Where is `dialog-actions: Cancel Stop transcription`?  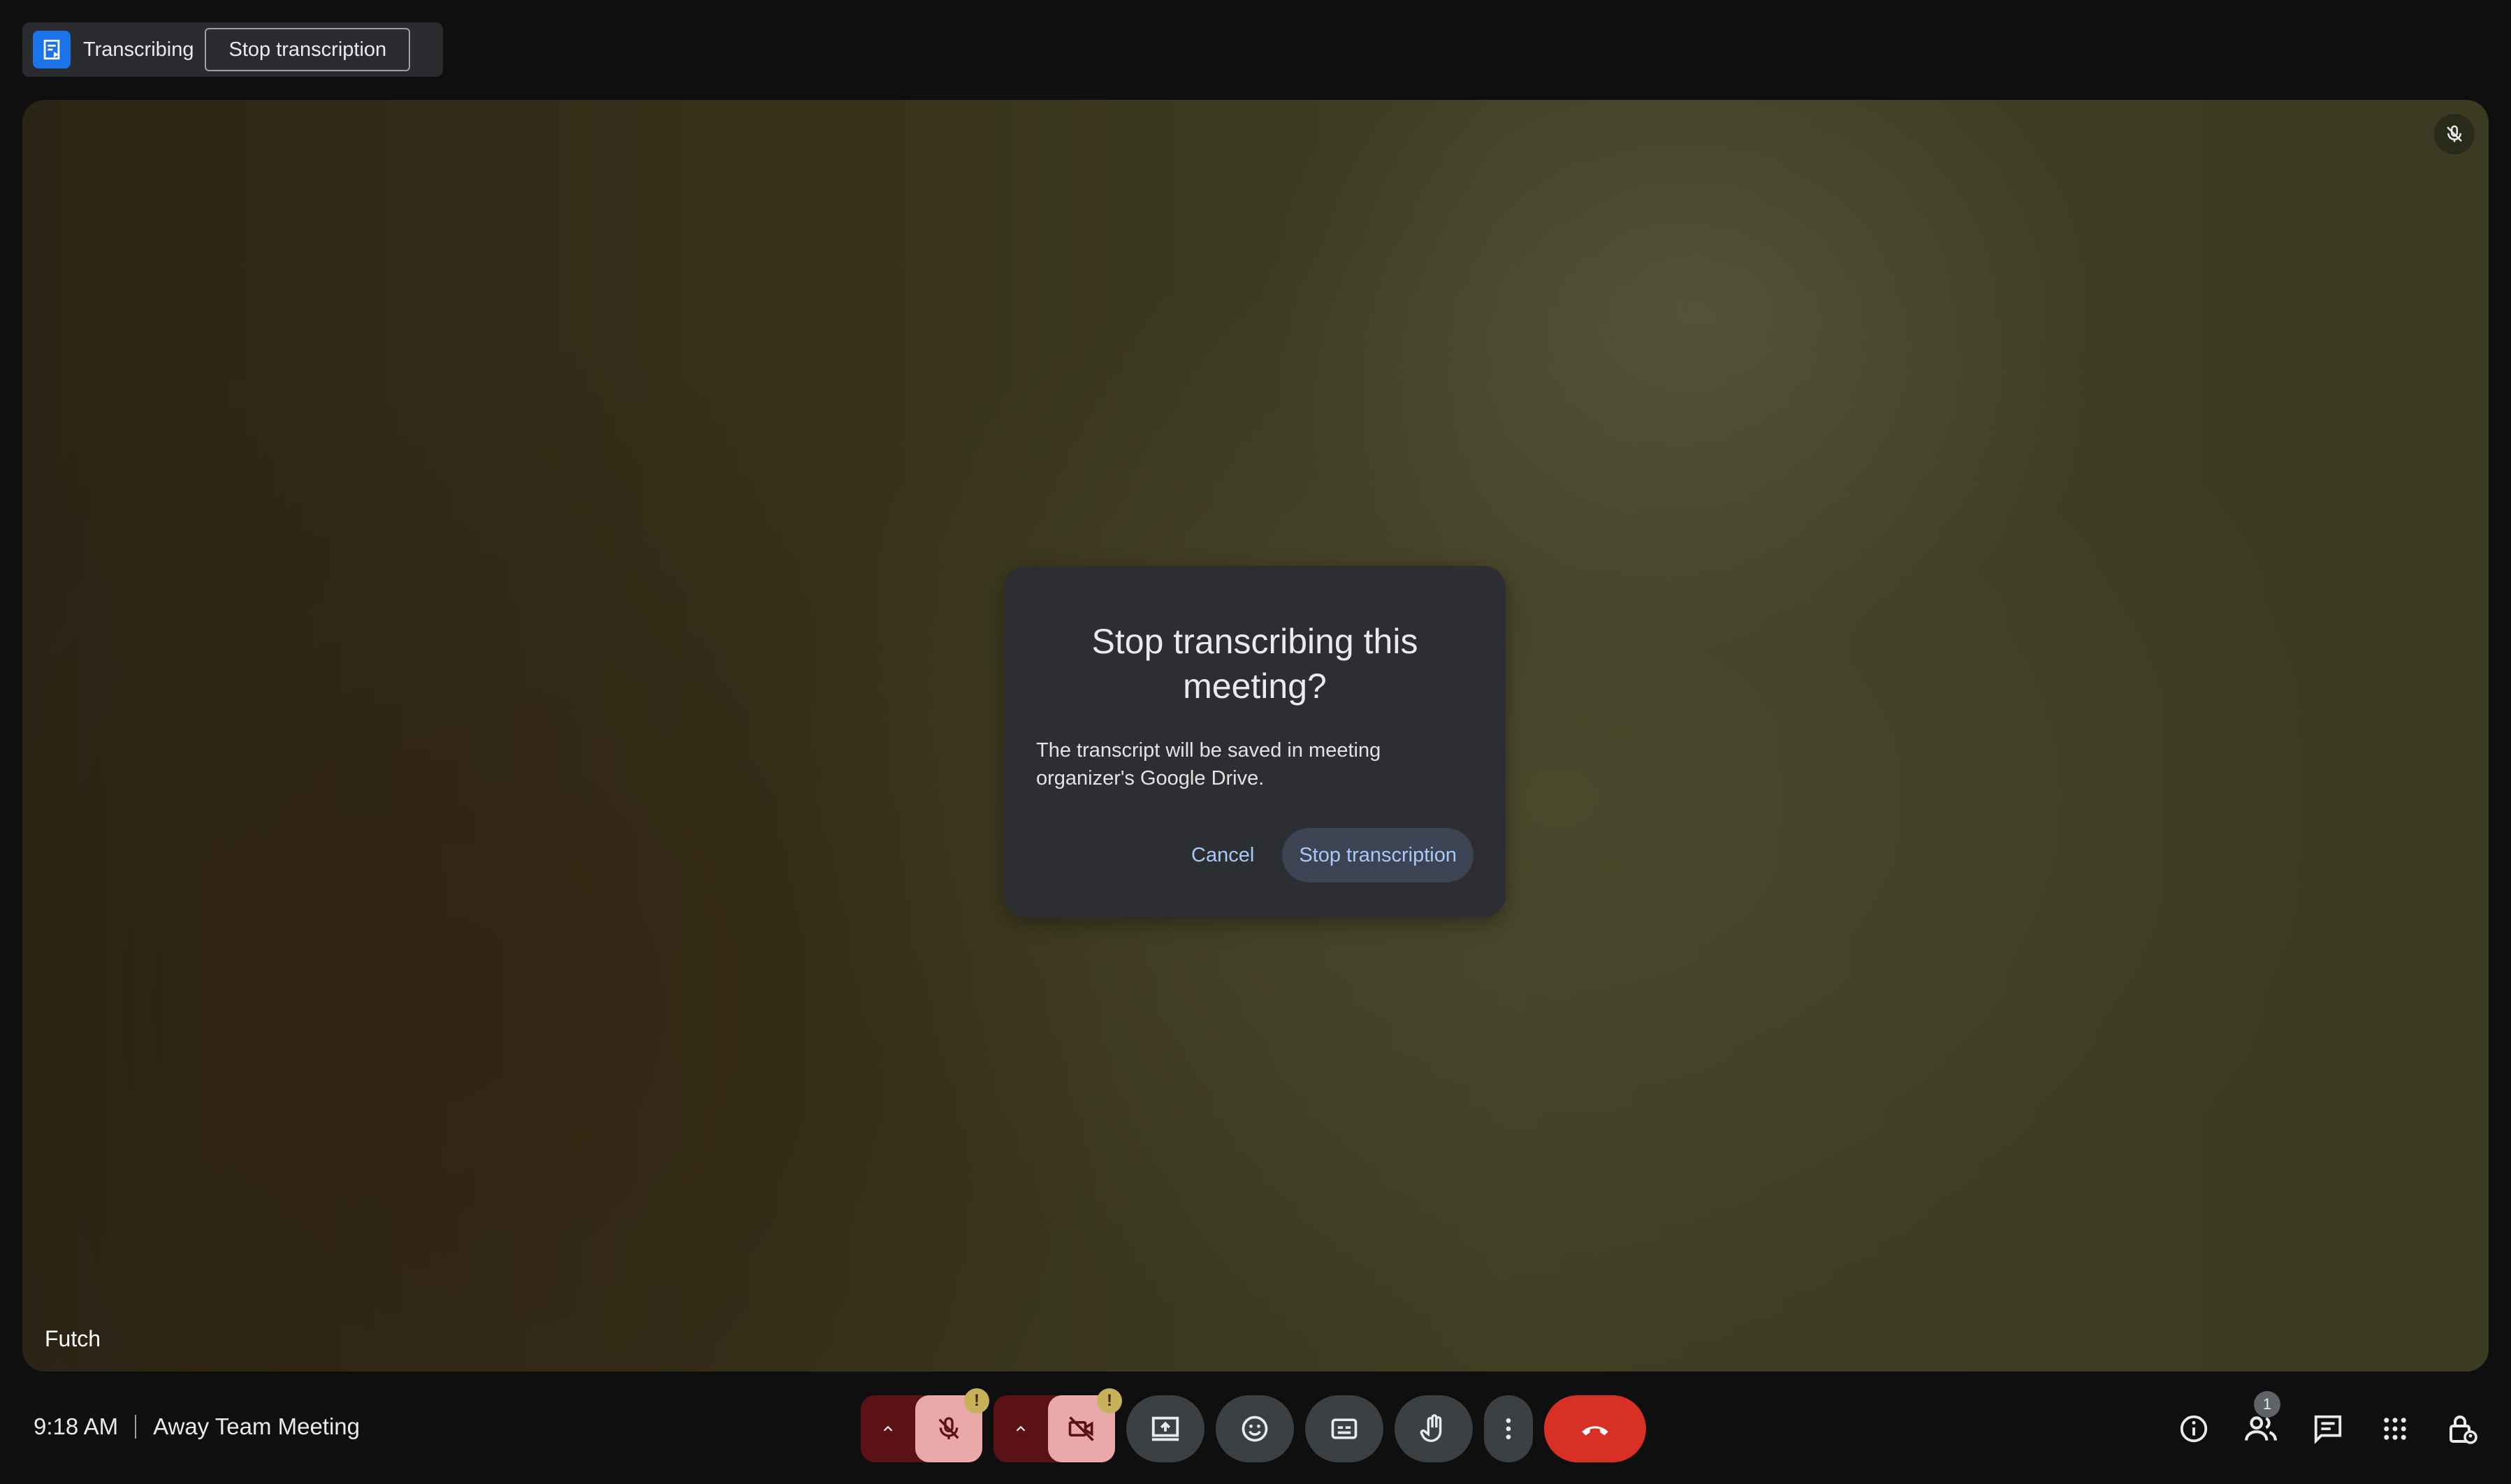 dialog-actions: Cancel Stop transcription is located at coordinates (1324, 855).